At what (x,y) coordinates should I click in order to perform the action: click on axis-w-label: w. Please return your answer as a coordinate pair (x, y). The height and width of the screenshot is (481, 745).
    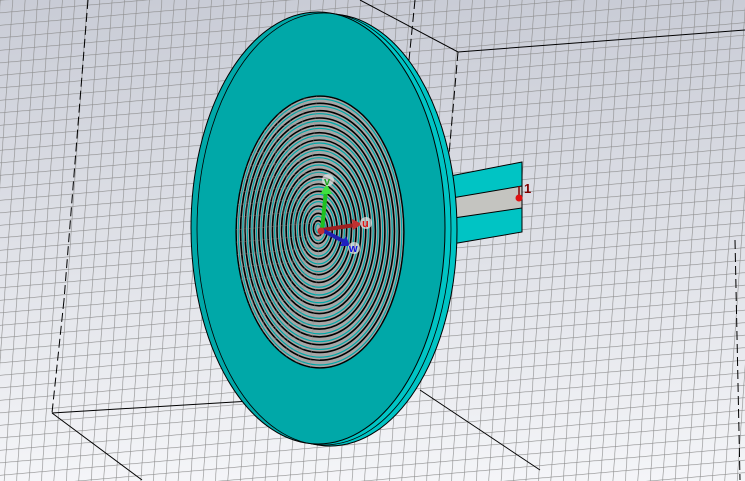
    Looking at the image, I should click on (353, 249).